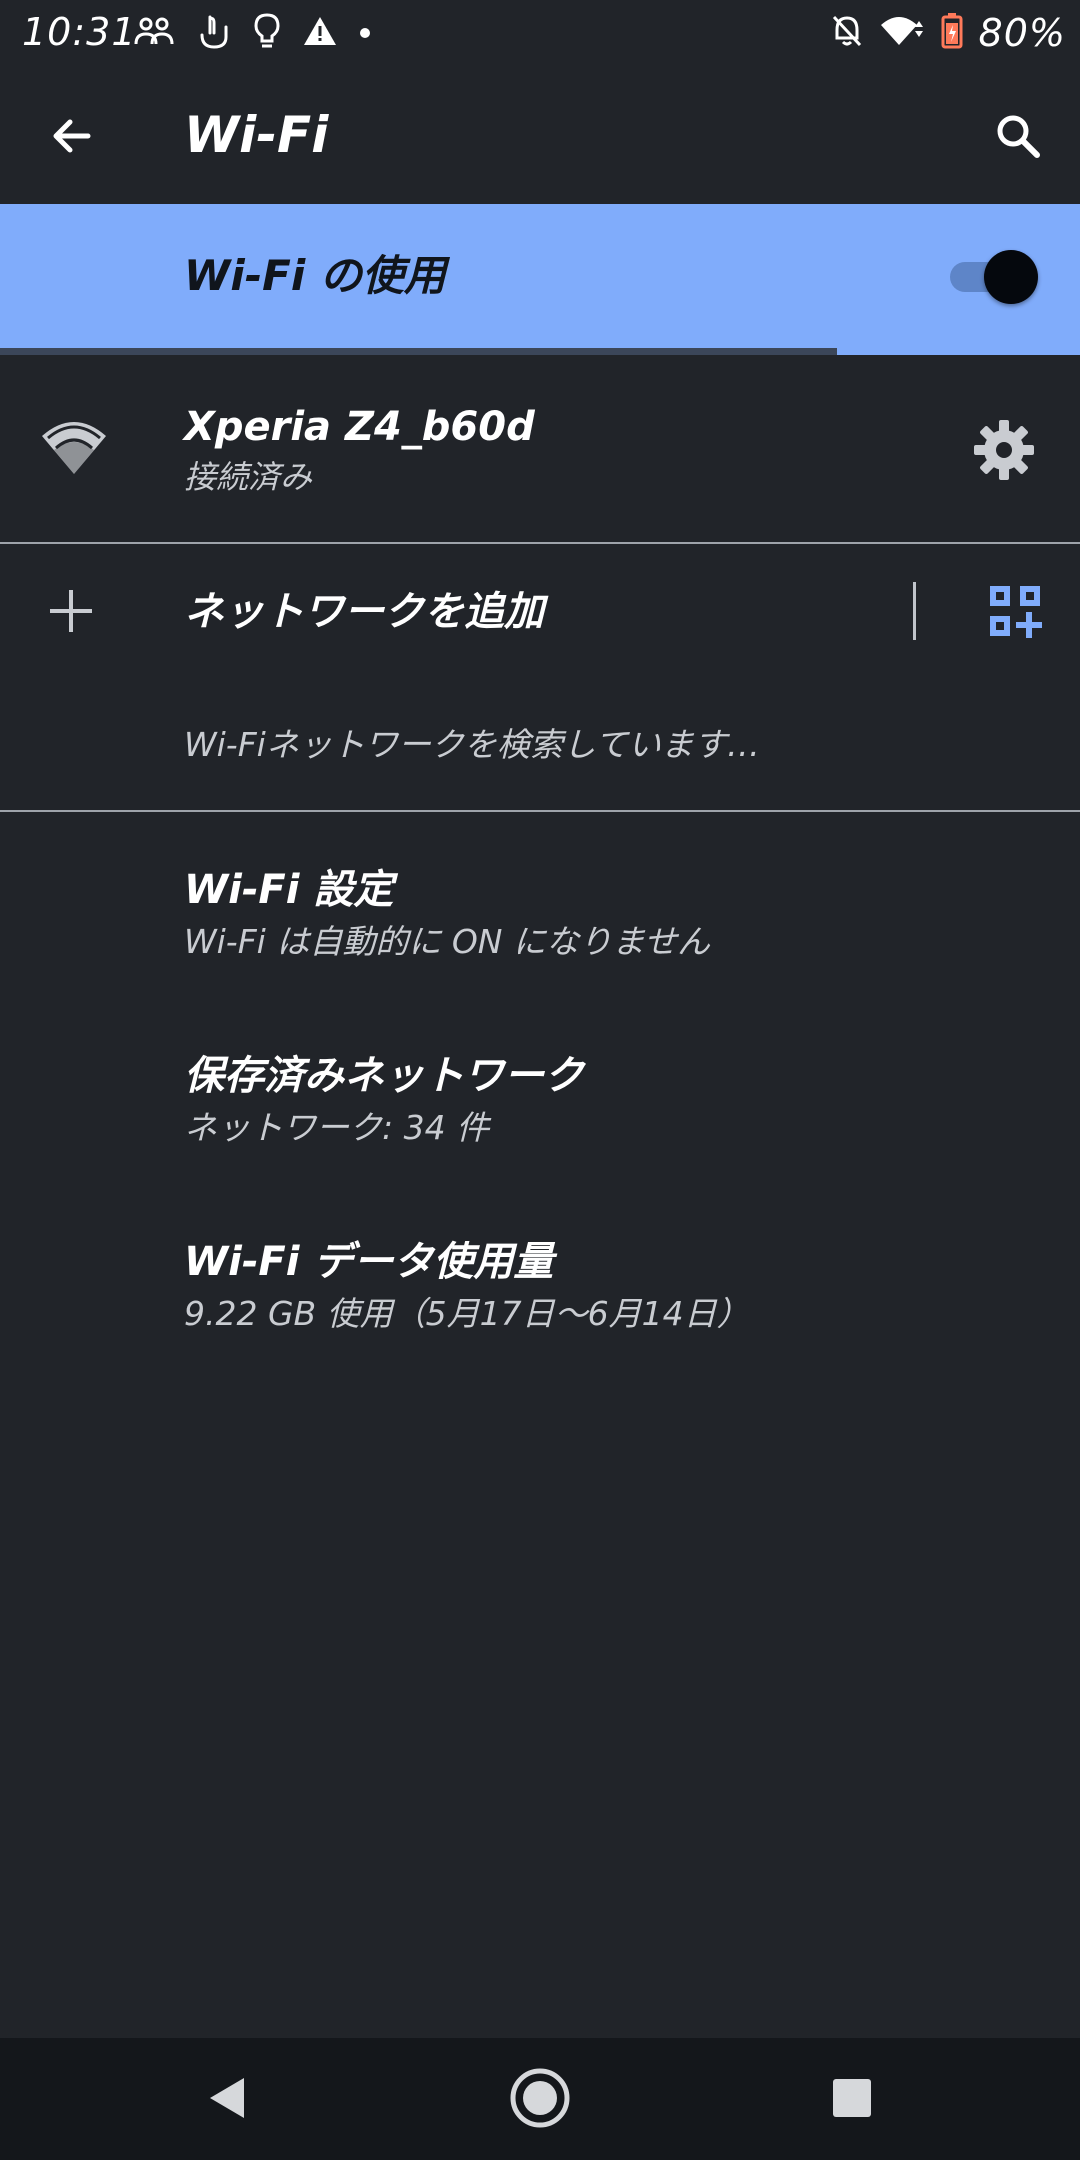 This screenshot has height=2160, width=1080. Describe the element at coordinates (369, 1262) in the screenshot. I see `pref-title: Wi-Fi データ使用量` at that location.